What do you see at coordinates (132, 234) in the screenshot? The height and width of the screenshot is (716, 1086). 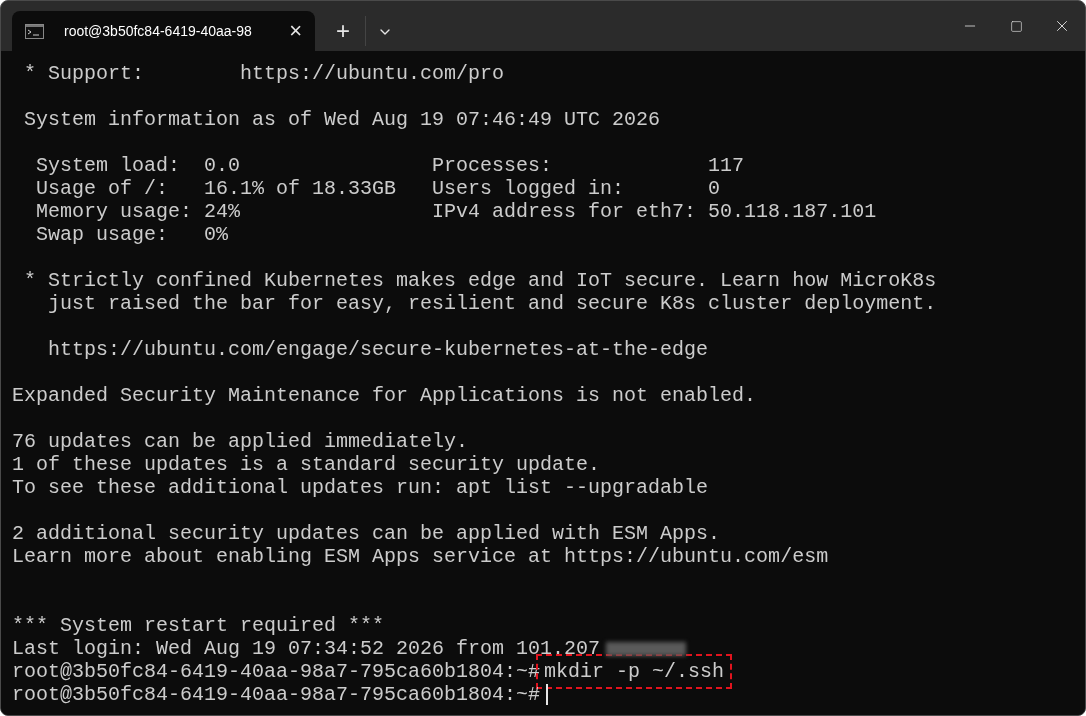 I see `terminal-line: Swap usage: 0%` at bounding box center [132, 234].